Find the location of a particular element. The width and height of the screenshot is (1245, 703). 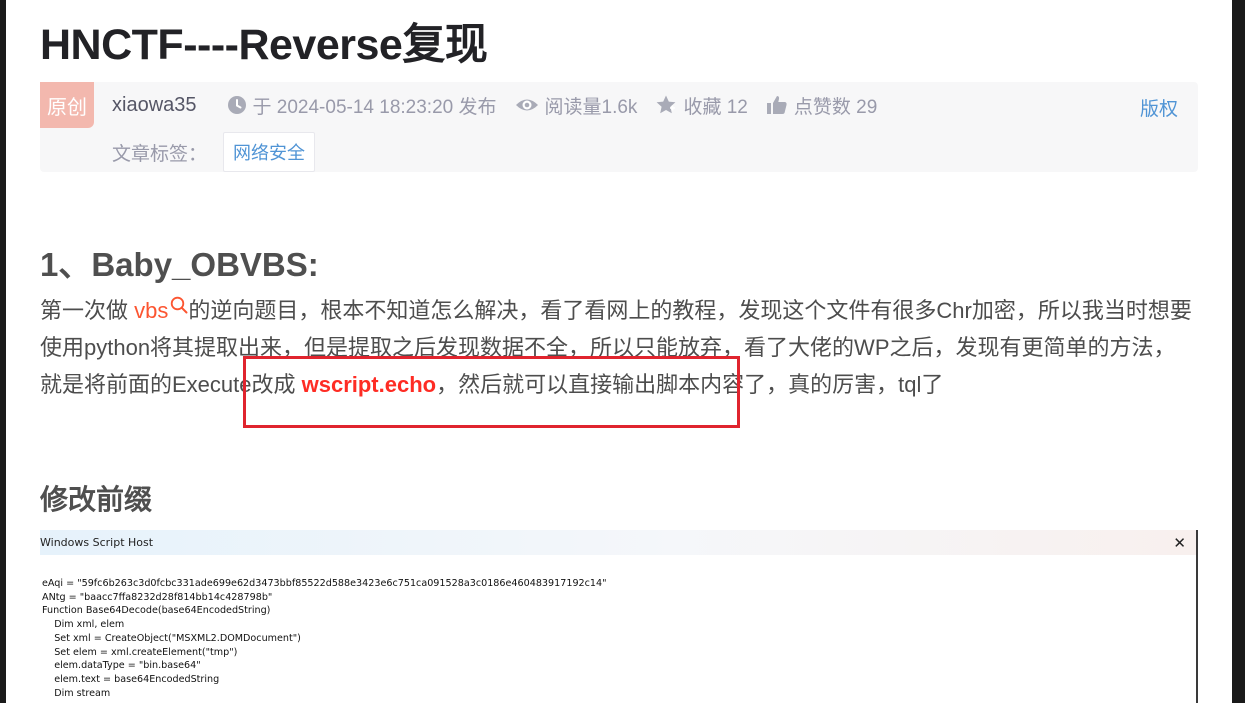

read-count-text: 阅读量1.6k is located at coordinates (591, 107).